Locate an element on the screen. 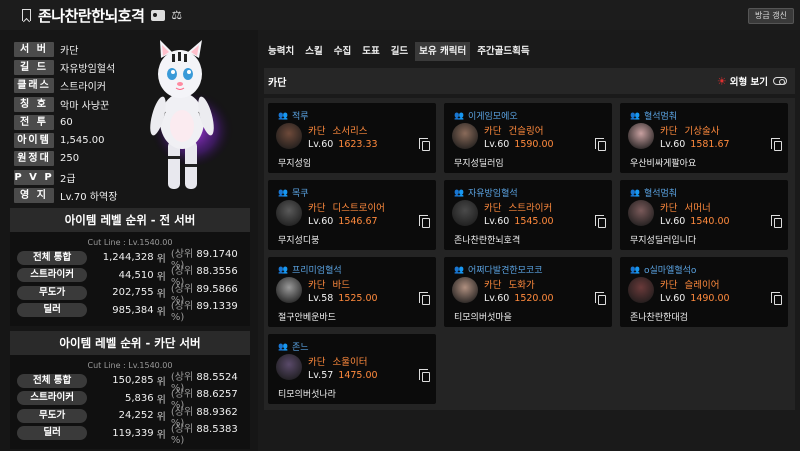  character-card: 👥 자유방임혈석 카단 스트라이커 Lv.60 1545.00 존나찬란한뇌호격 is located at coordinates (528, 215).